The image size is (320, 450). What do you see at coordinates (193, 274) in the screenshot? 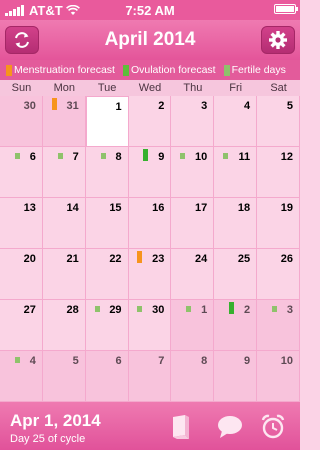
I see `calendar-day: 24` at bounding box center [193, 274].